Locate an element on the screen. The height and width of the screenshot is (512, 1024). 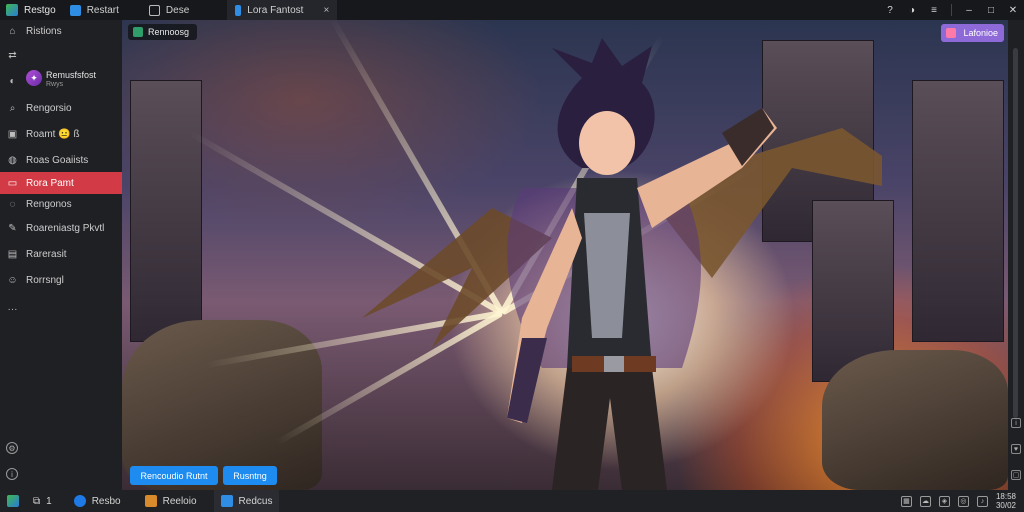
bag-icon: ▣ is located at coordinates (12, 134).